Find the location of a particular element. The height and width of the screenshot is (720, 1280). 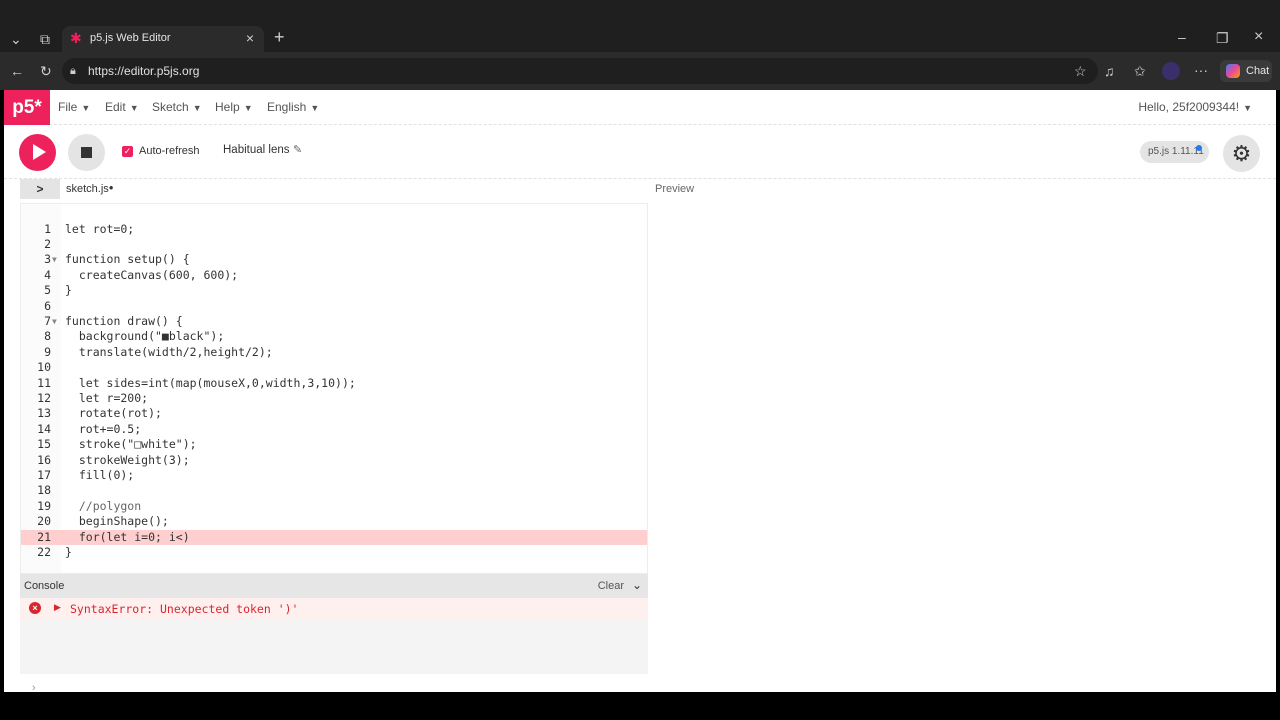

code-line: 16 strokeWeight(3); is located at coordinates (334, 460).